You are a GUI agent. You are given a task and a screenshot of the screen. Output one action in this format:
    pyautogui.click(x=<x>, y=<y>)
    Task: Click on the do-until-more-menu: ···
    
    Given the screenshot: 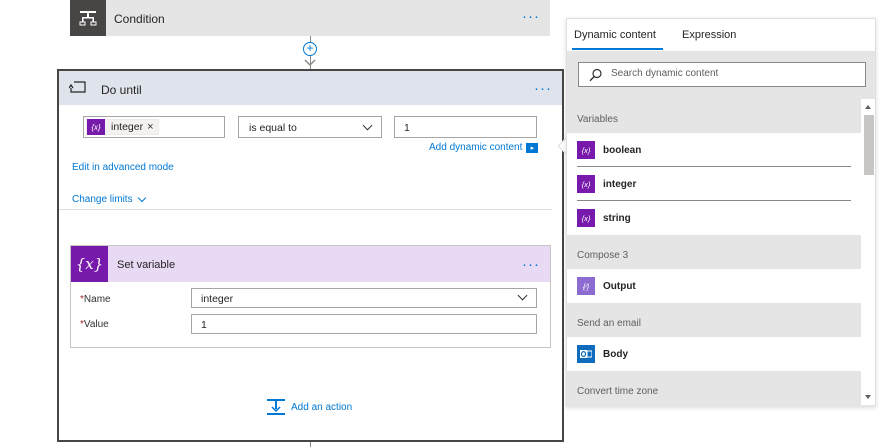 What is the action you would take?
    pyautogui.click(x=543, y=88)
    